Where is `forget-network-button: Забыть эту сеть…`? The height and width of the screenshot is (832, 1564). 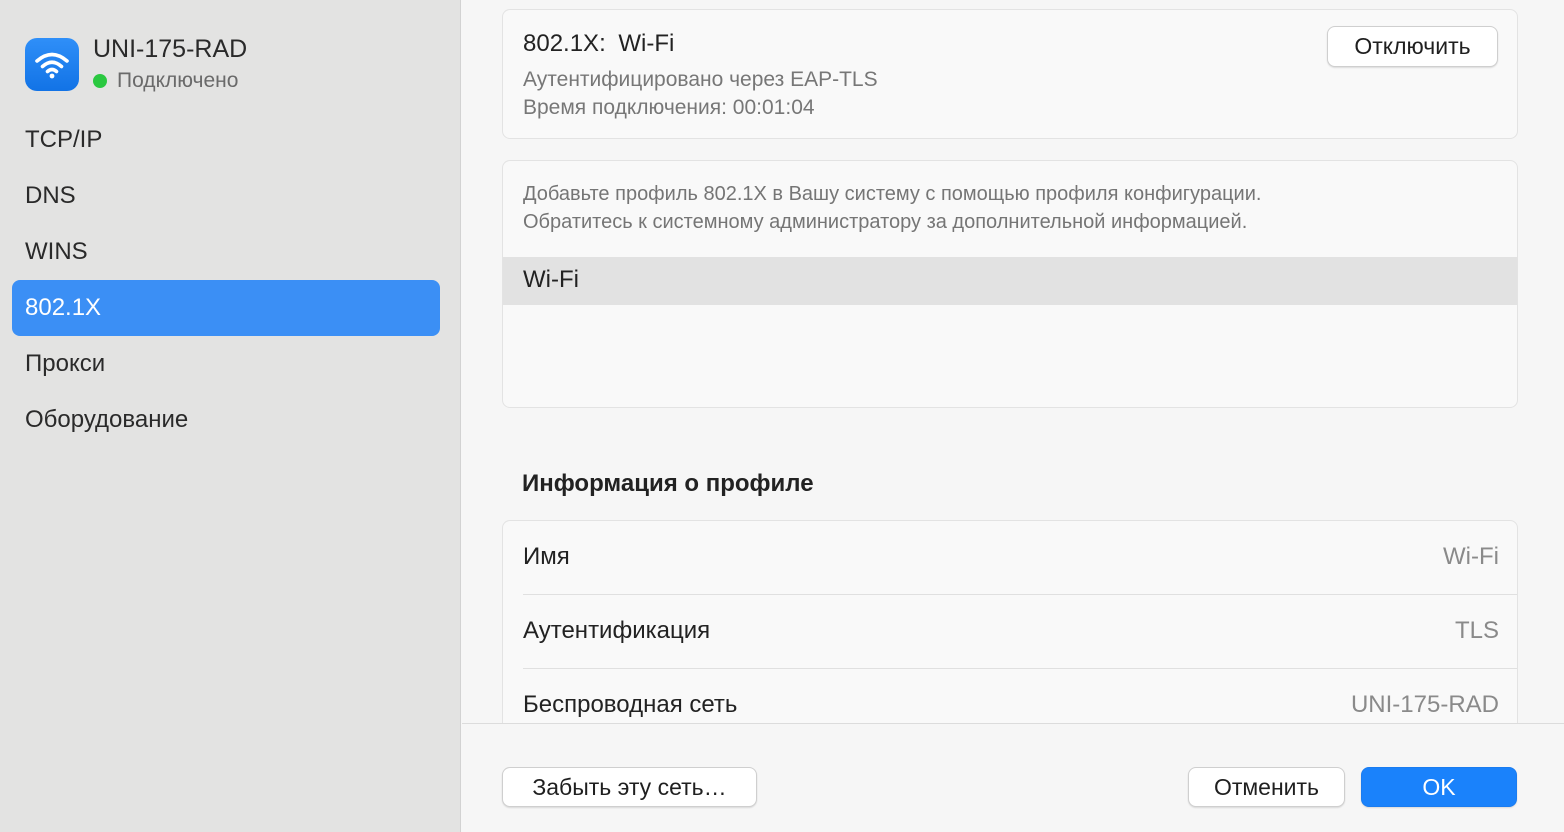 forget-network-button: Забыть эту сеть… is located at coordinates (629, 787).